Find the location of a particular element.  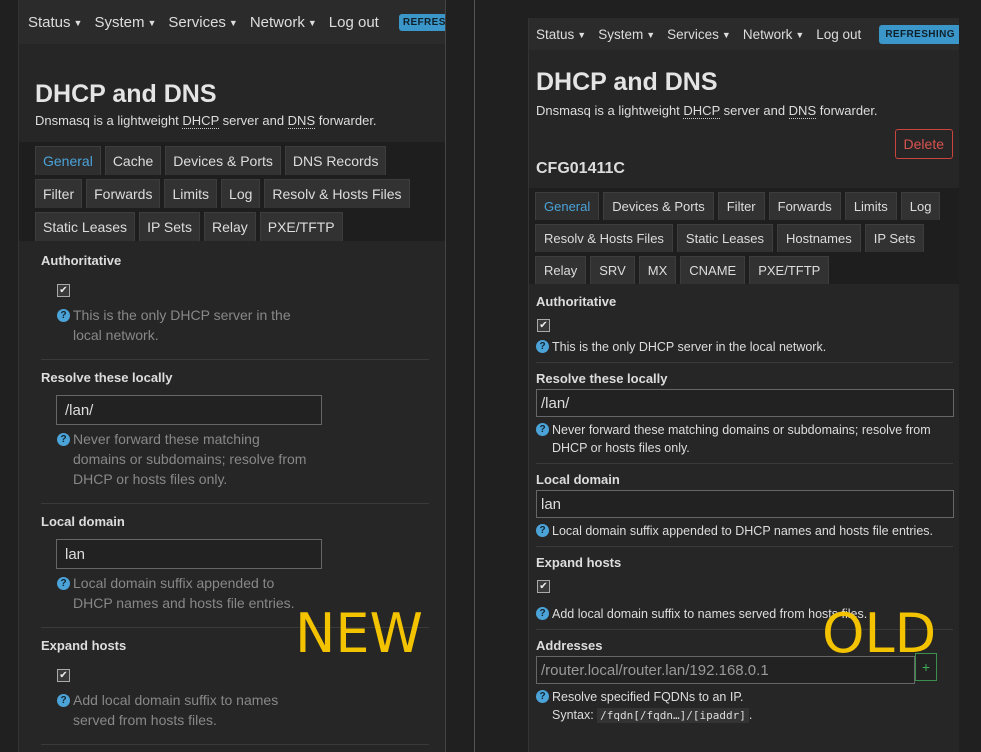

expand-label: Expand hosts is located at coordinates (579, 562).